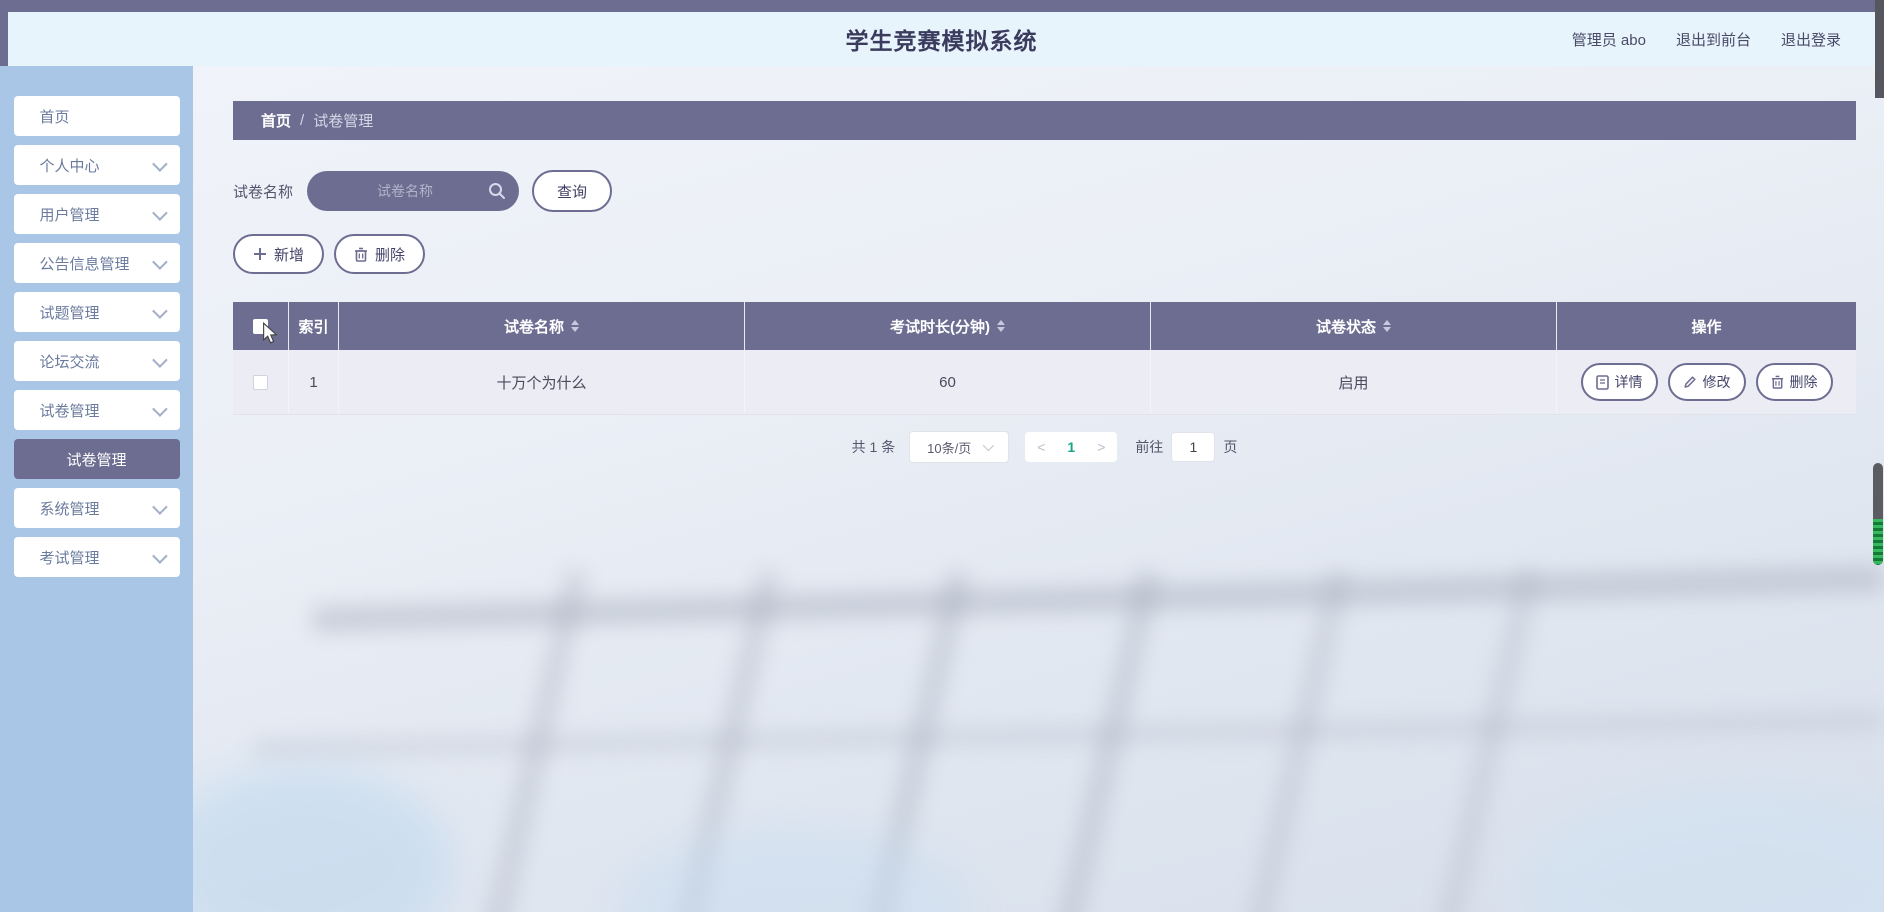 Image resolution: width=1884 pixels, height=912 pixels. Describe the element at coordinates (390, 255) in the screenshot. I see `batch-delete-button-label: 删除` at that location.